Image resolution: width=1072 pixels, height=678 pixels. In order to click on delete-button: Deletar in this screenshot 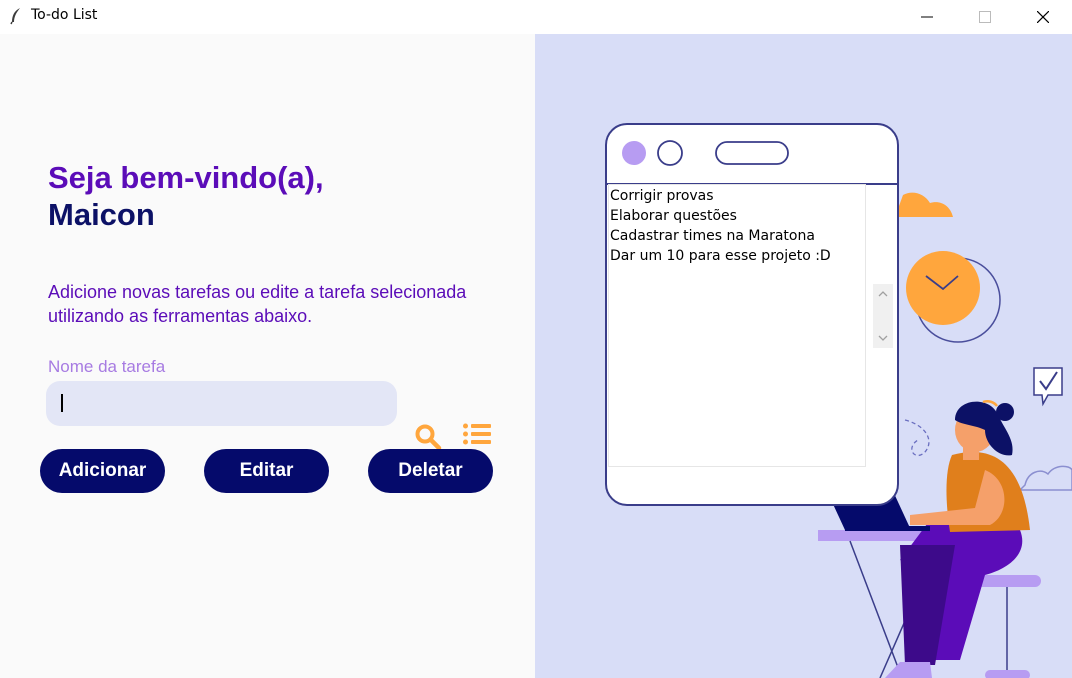, I will do `click(430, 471)`.